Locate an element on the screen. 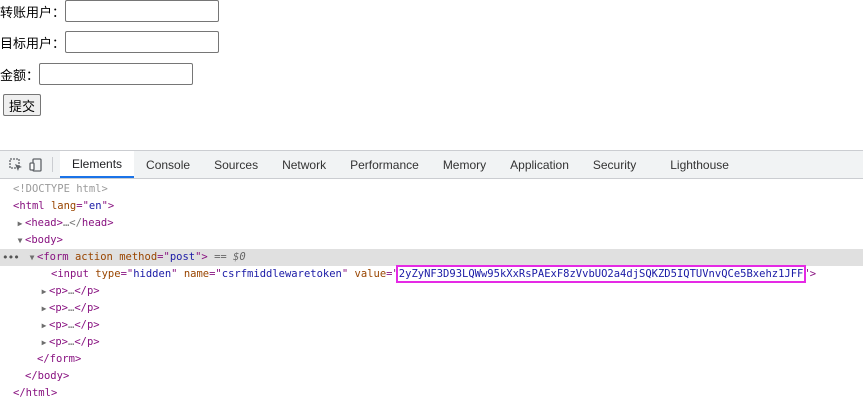 The height and width of the screenshot is (406, 863). dom-node-form-close: </form> is located at coordinates (431, 359).